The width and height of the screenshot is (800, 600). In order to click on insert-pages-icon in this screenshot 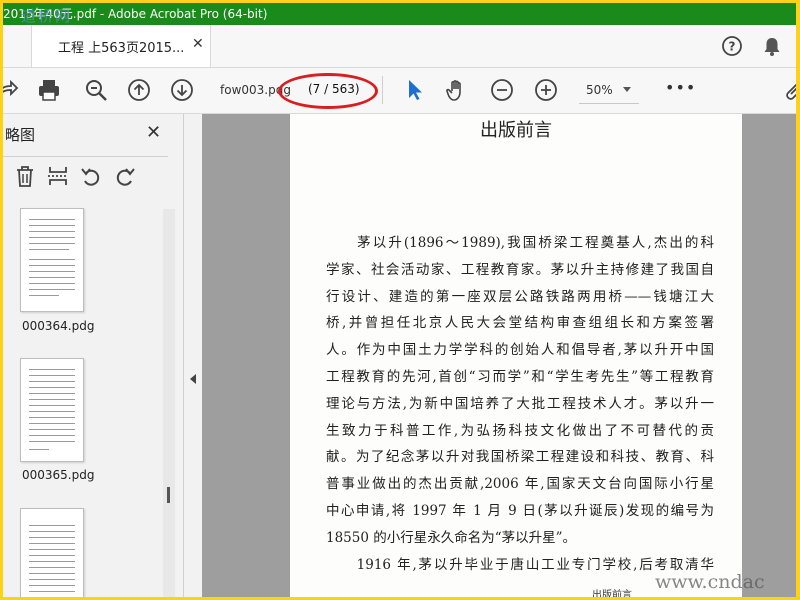, I will do `click(58, 176)`.